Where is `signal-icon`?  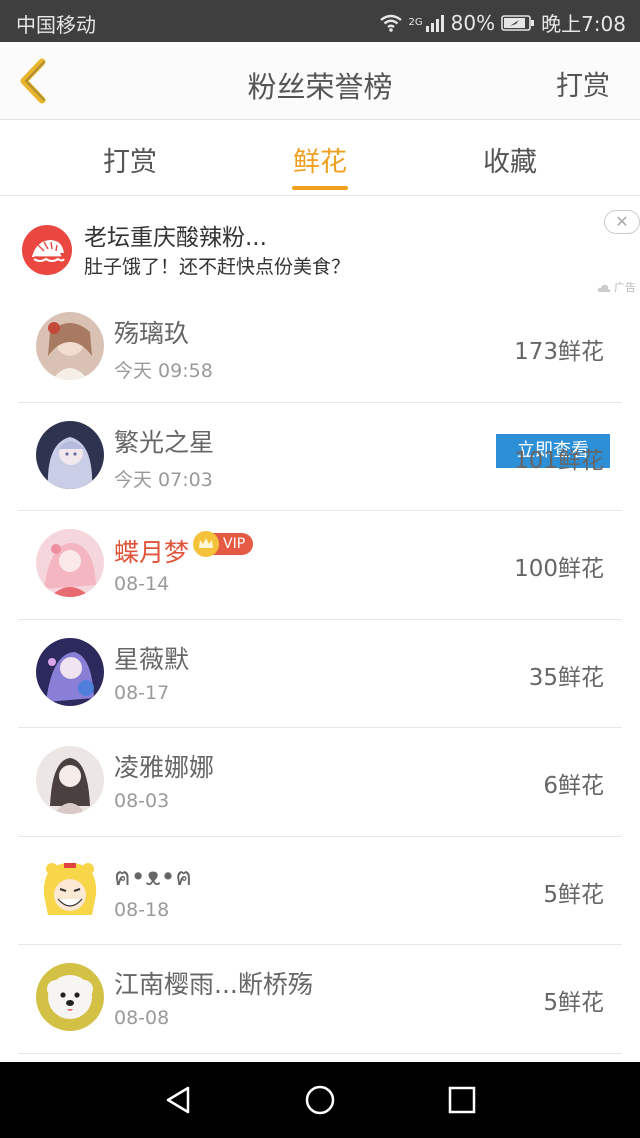 signal-icon is located at coordinates (434, 23).